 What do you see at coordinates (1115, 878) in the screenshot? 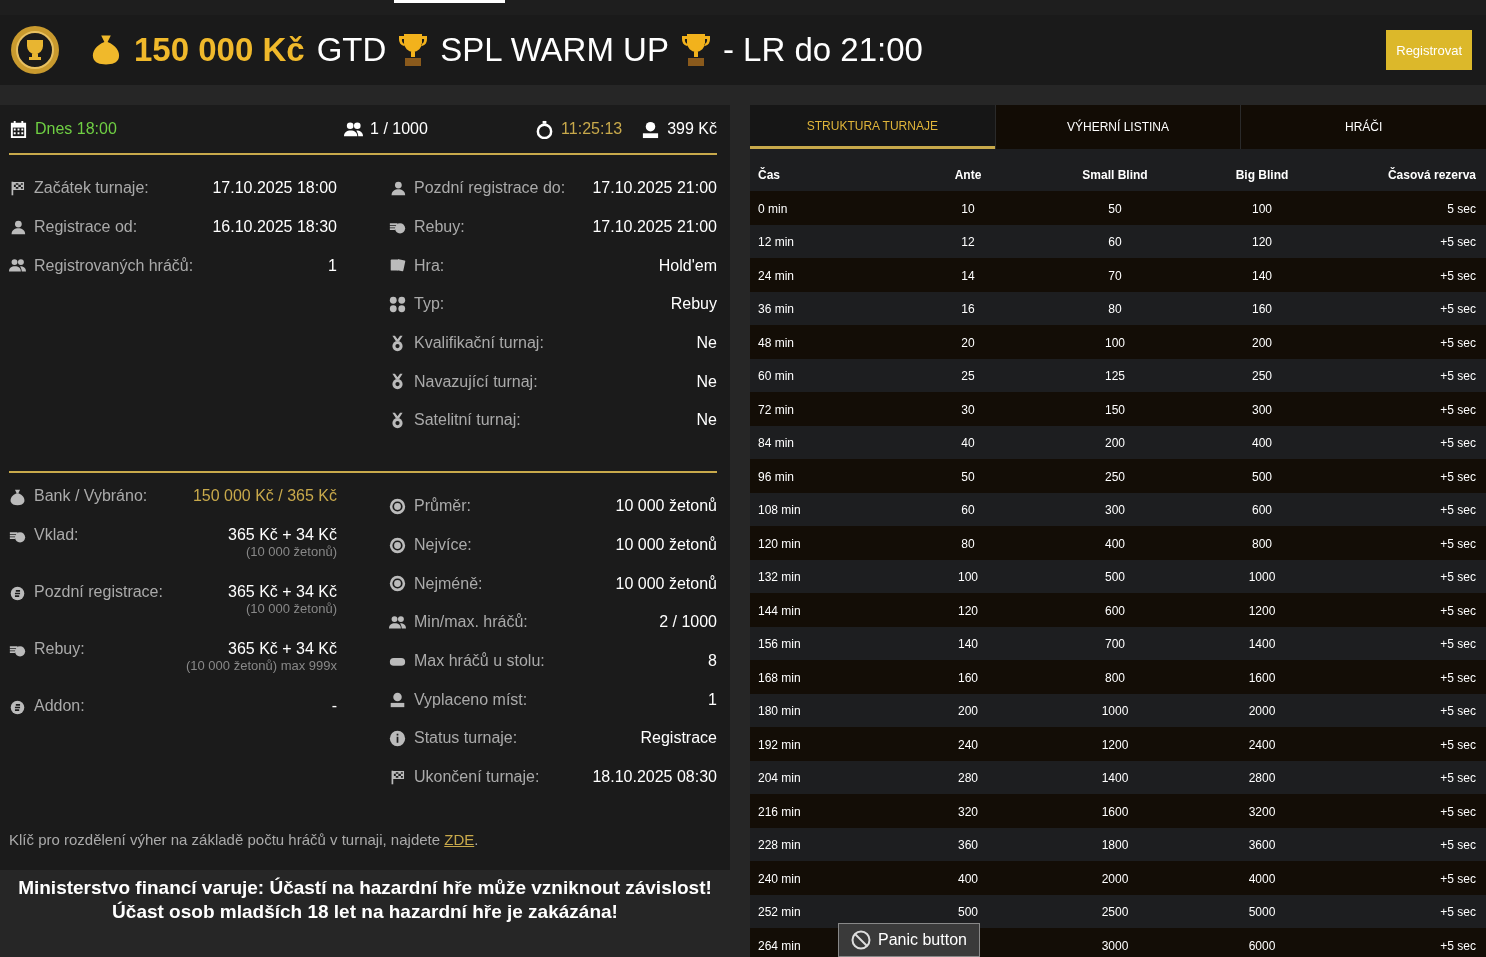
I see `table-cell: 2000` at bounding box center [1115, 878].